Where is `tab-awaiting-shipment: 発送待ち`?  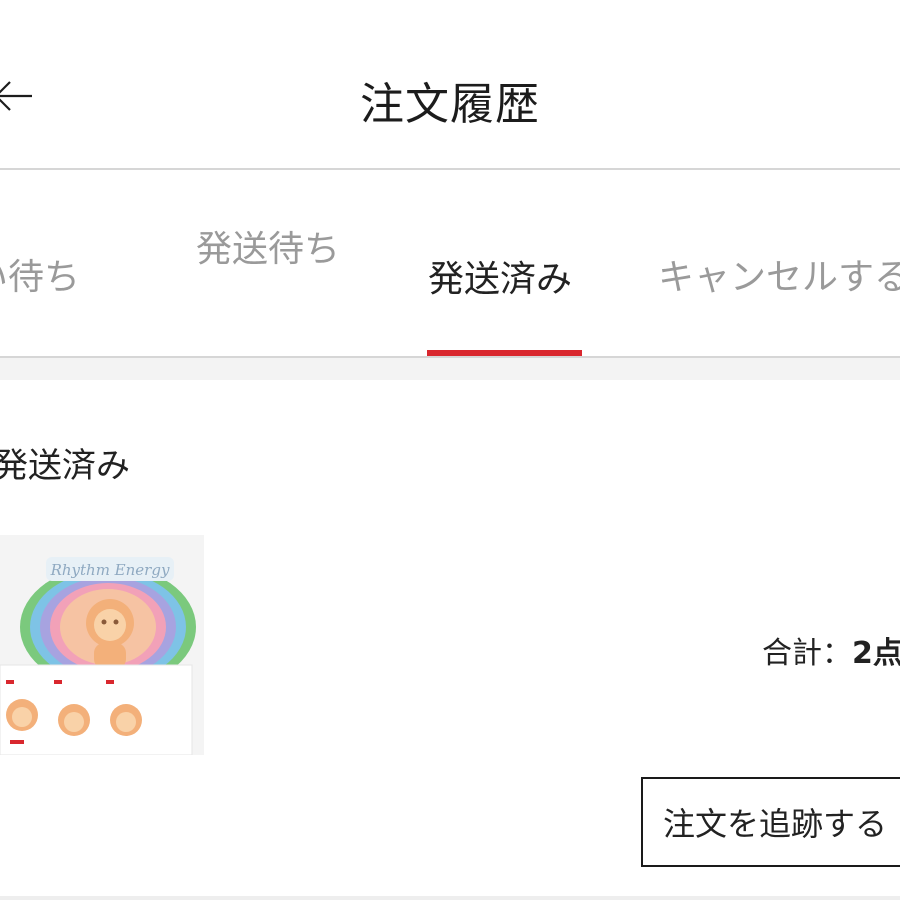 tab-awaiting-shipment: 発送待ち is located at coordinates (268, 246).